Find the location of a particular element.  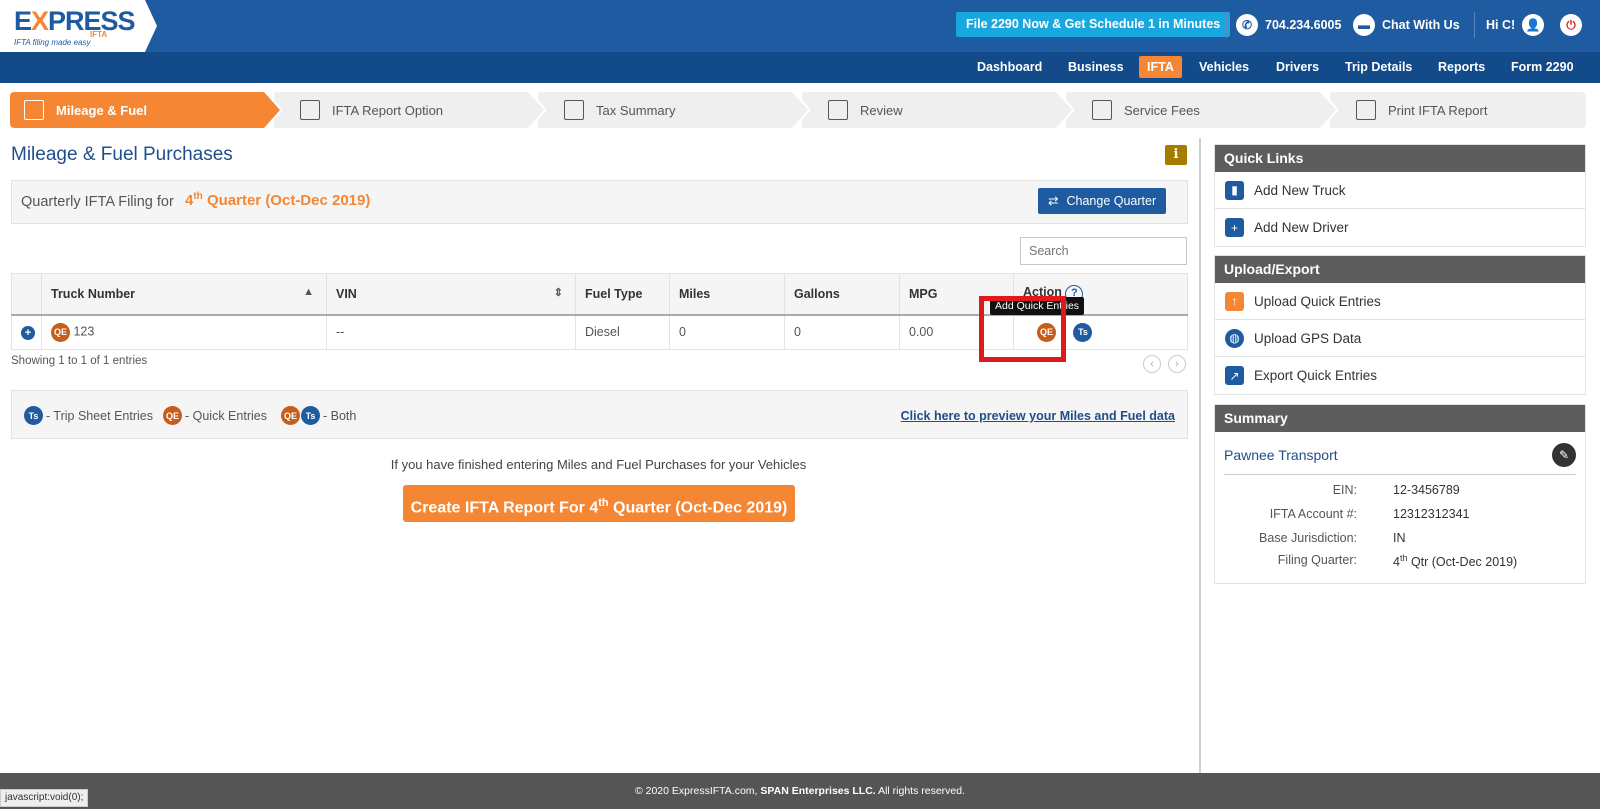

truck-icon: ▮ is located at coordinates (1234, 190).